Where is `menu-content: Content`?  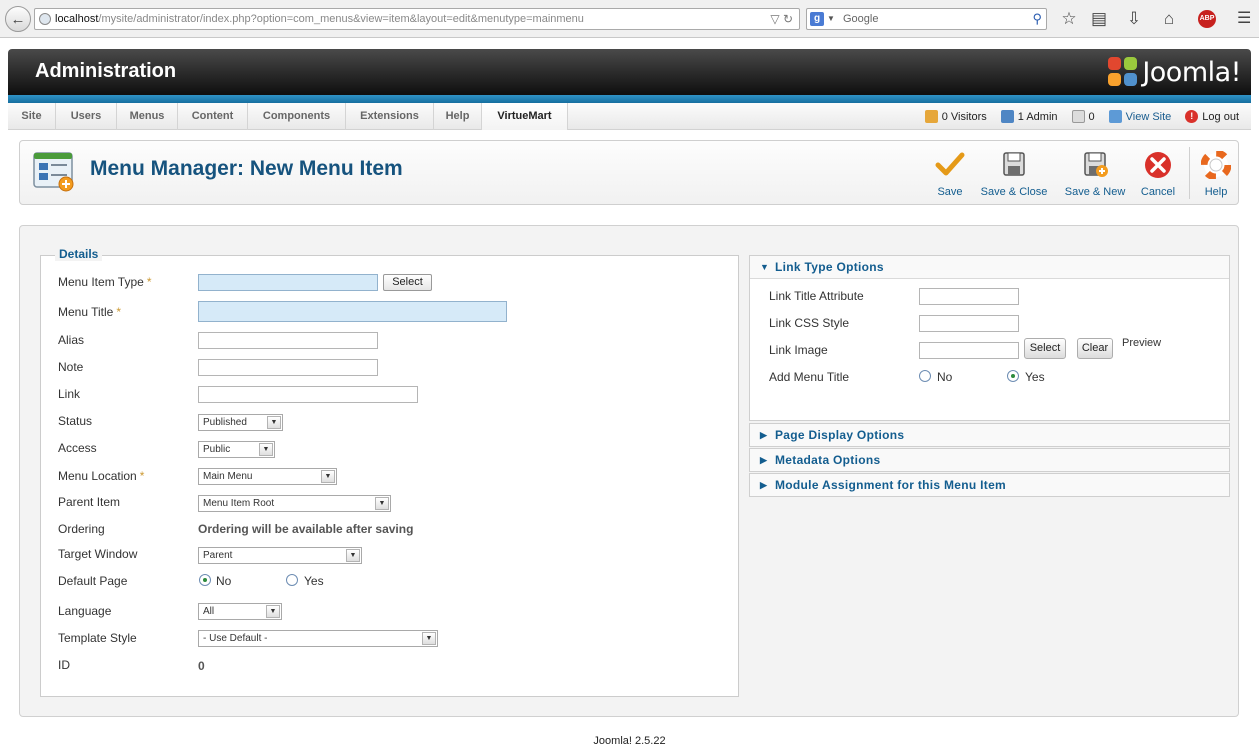 menu-content: Content is located at coordinates (213, 116).